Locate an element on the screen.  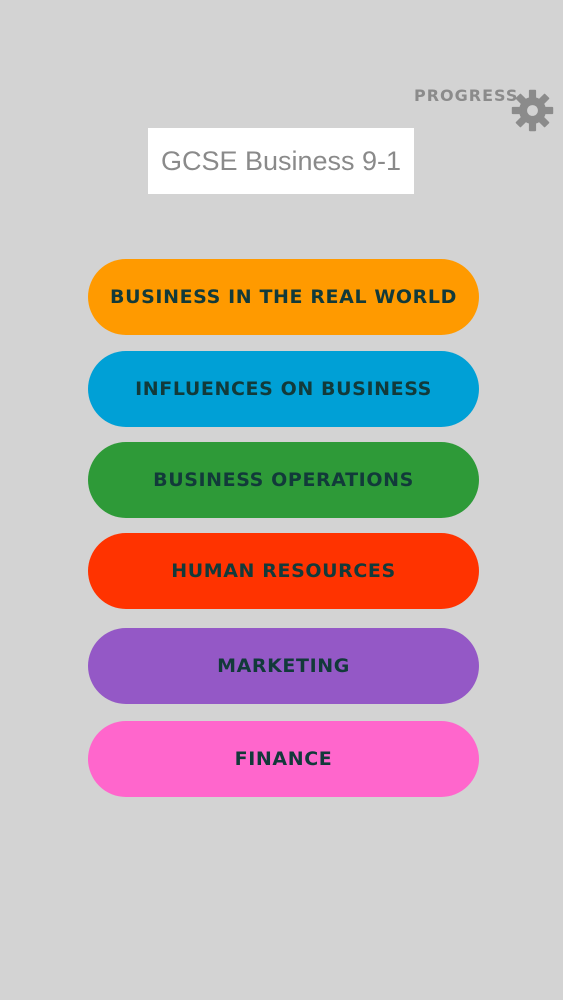
topic-label: HUMAN RESOURCES is located at coordinates (283, 571).